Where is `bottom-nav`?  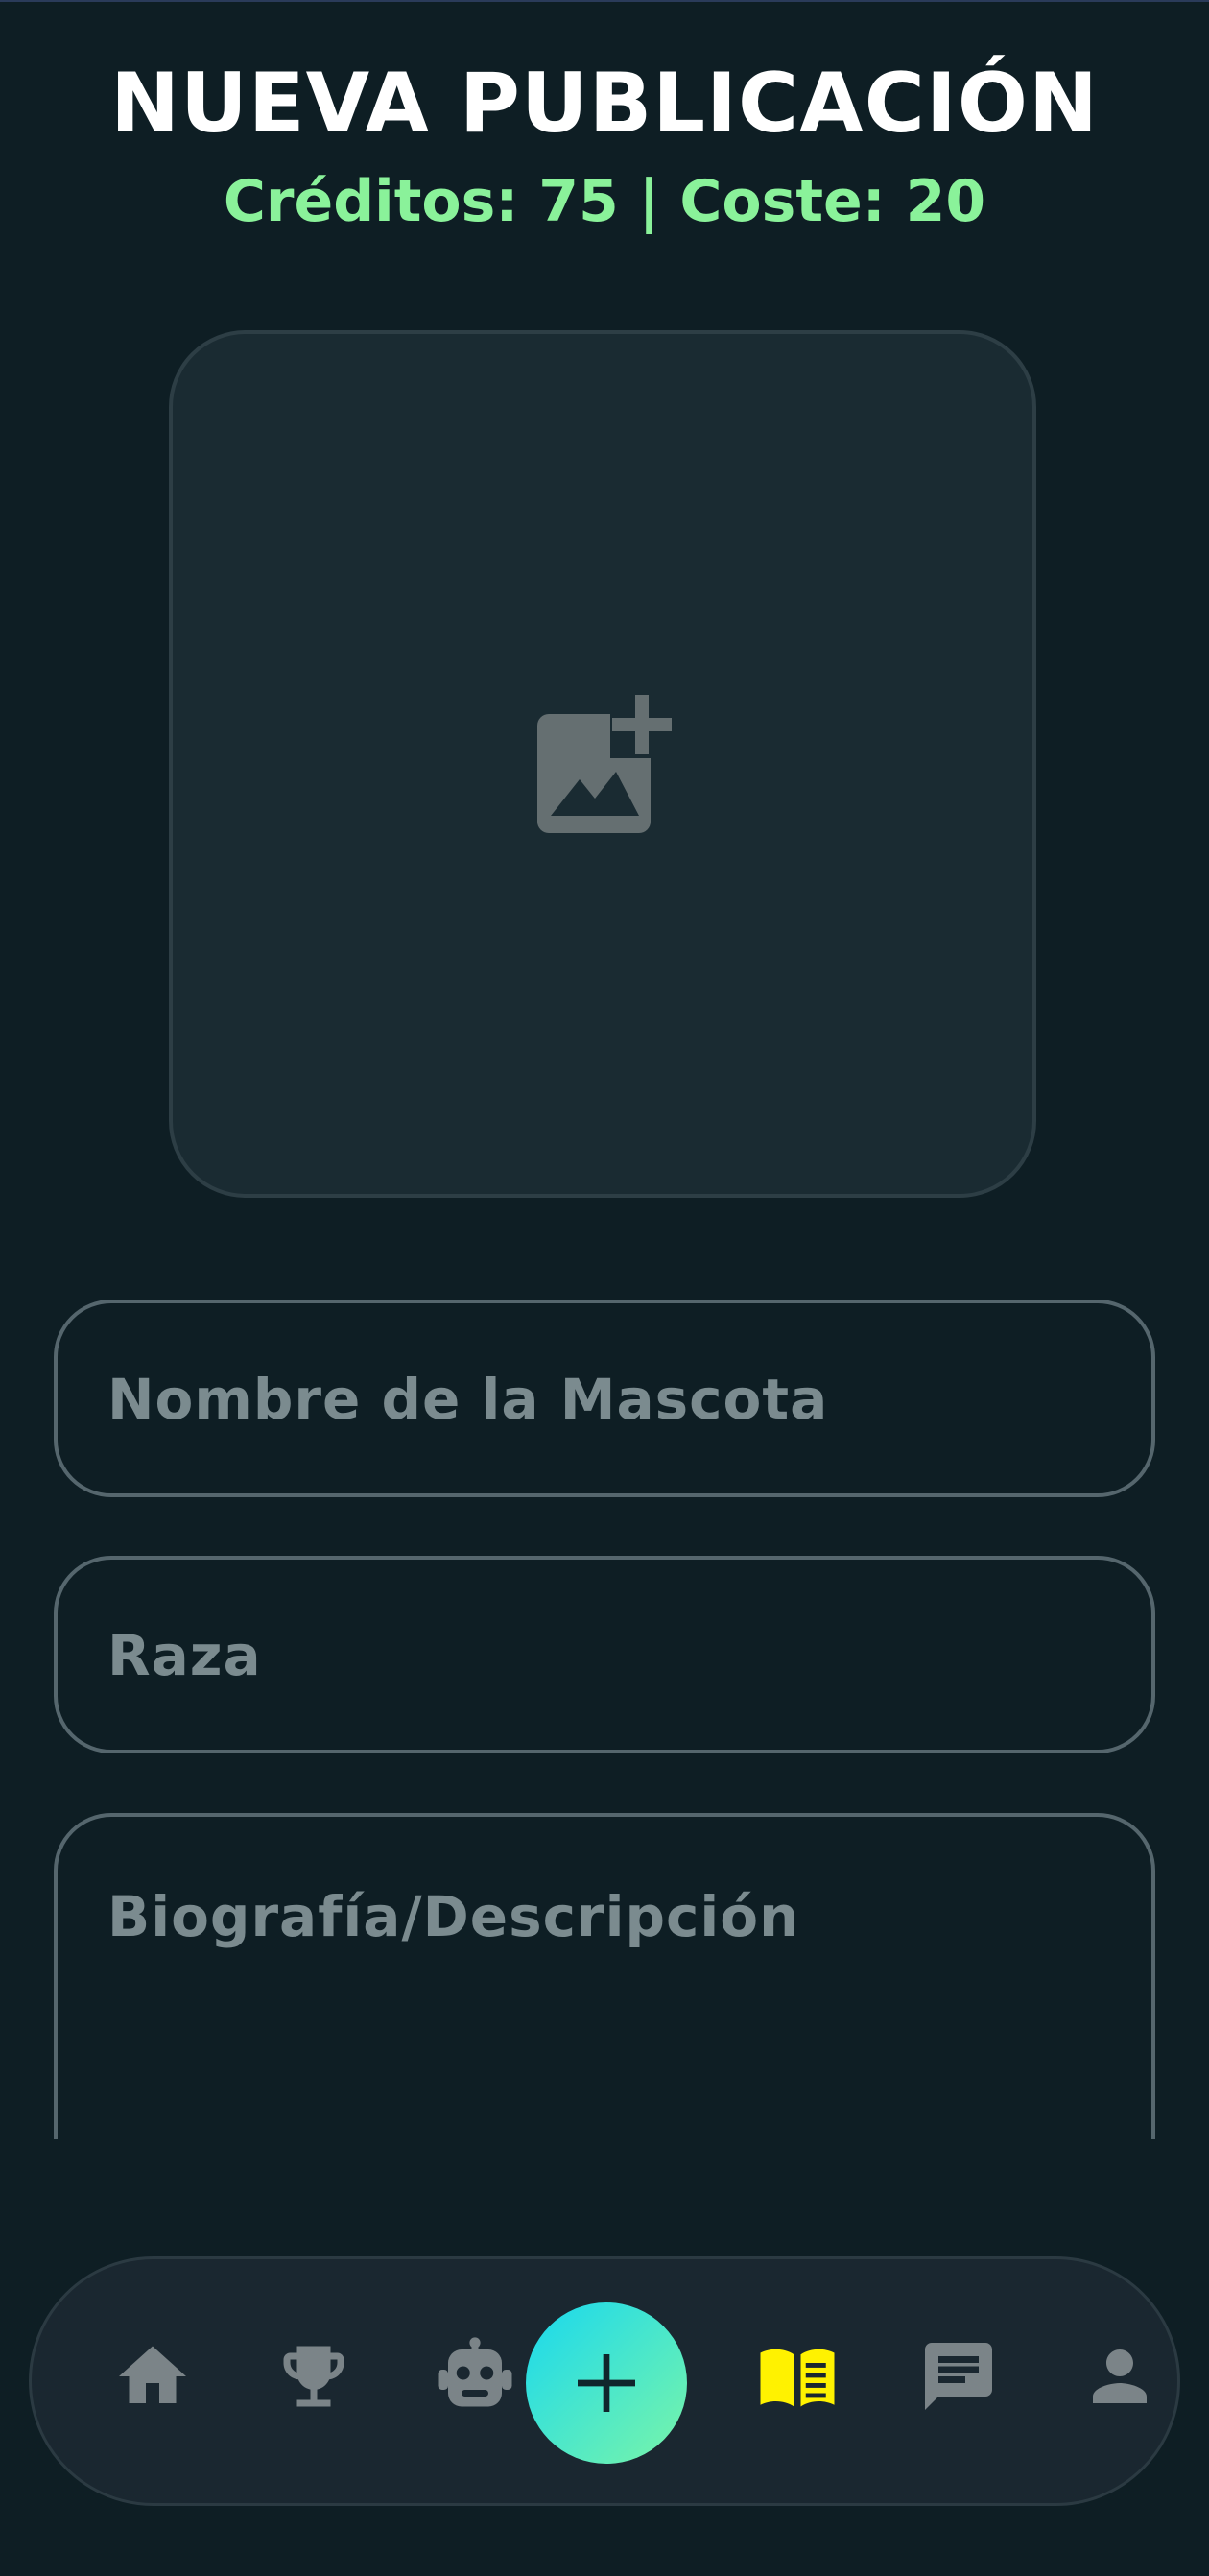
bottom-nav is located at coordinates (604, 2381).